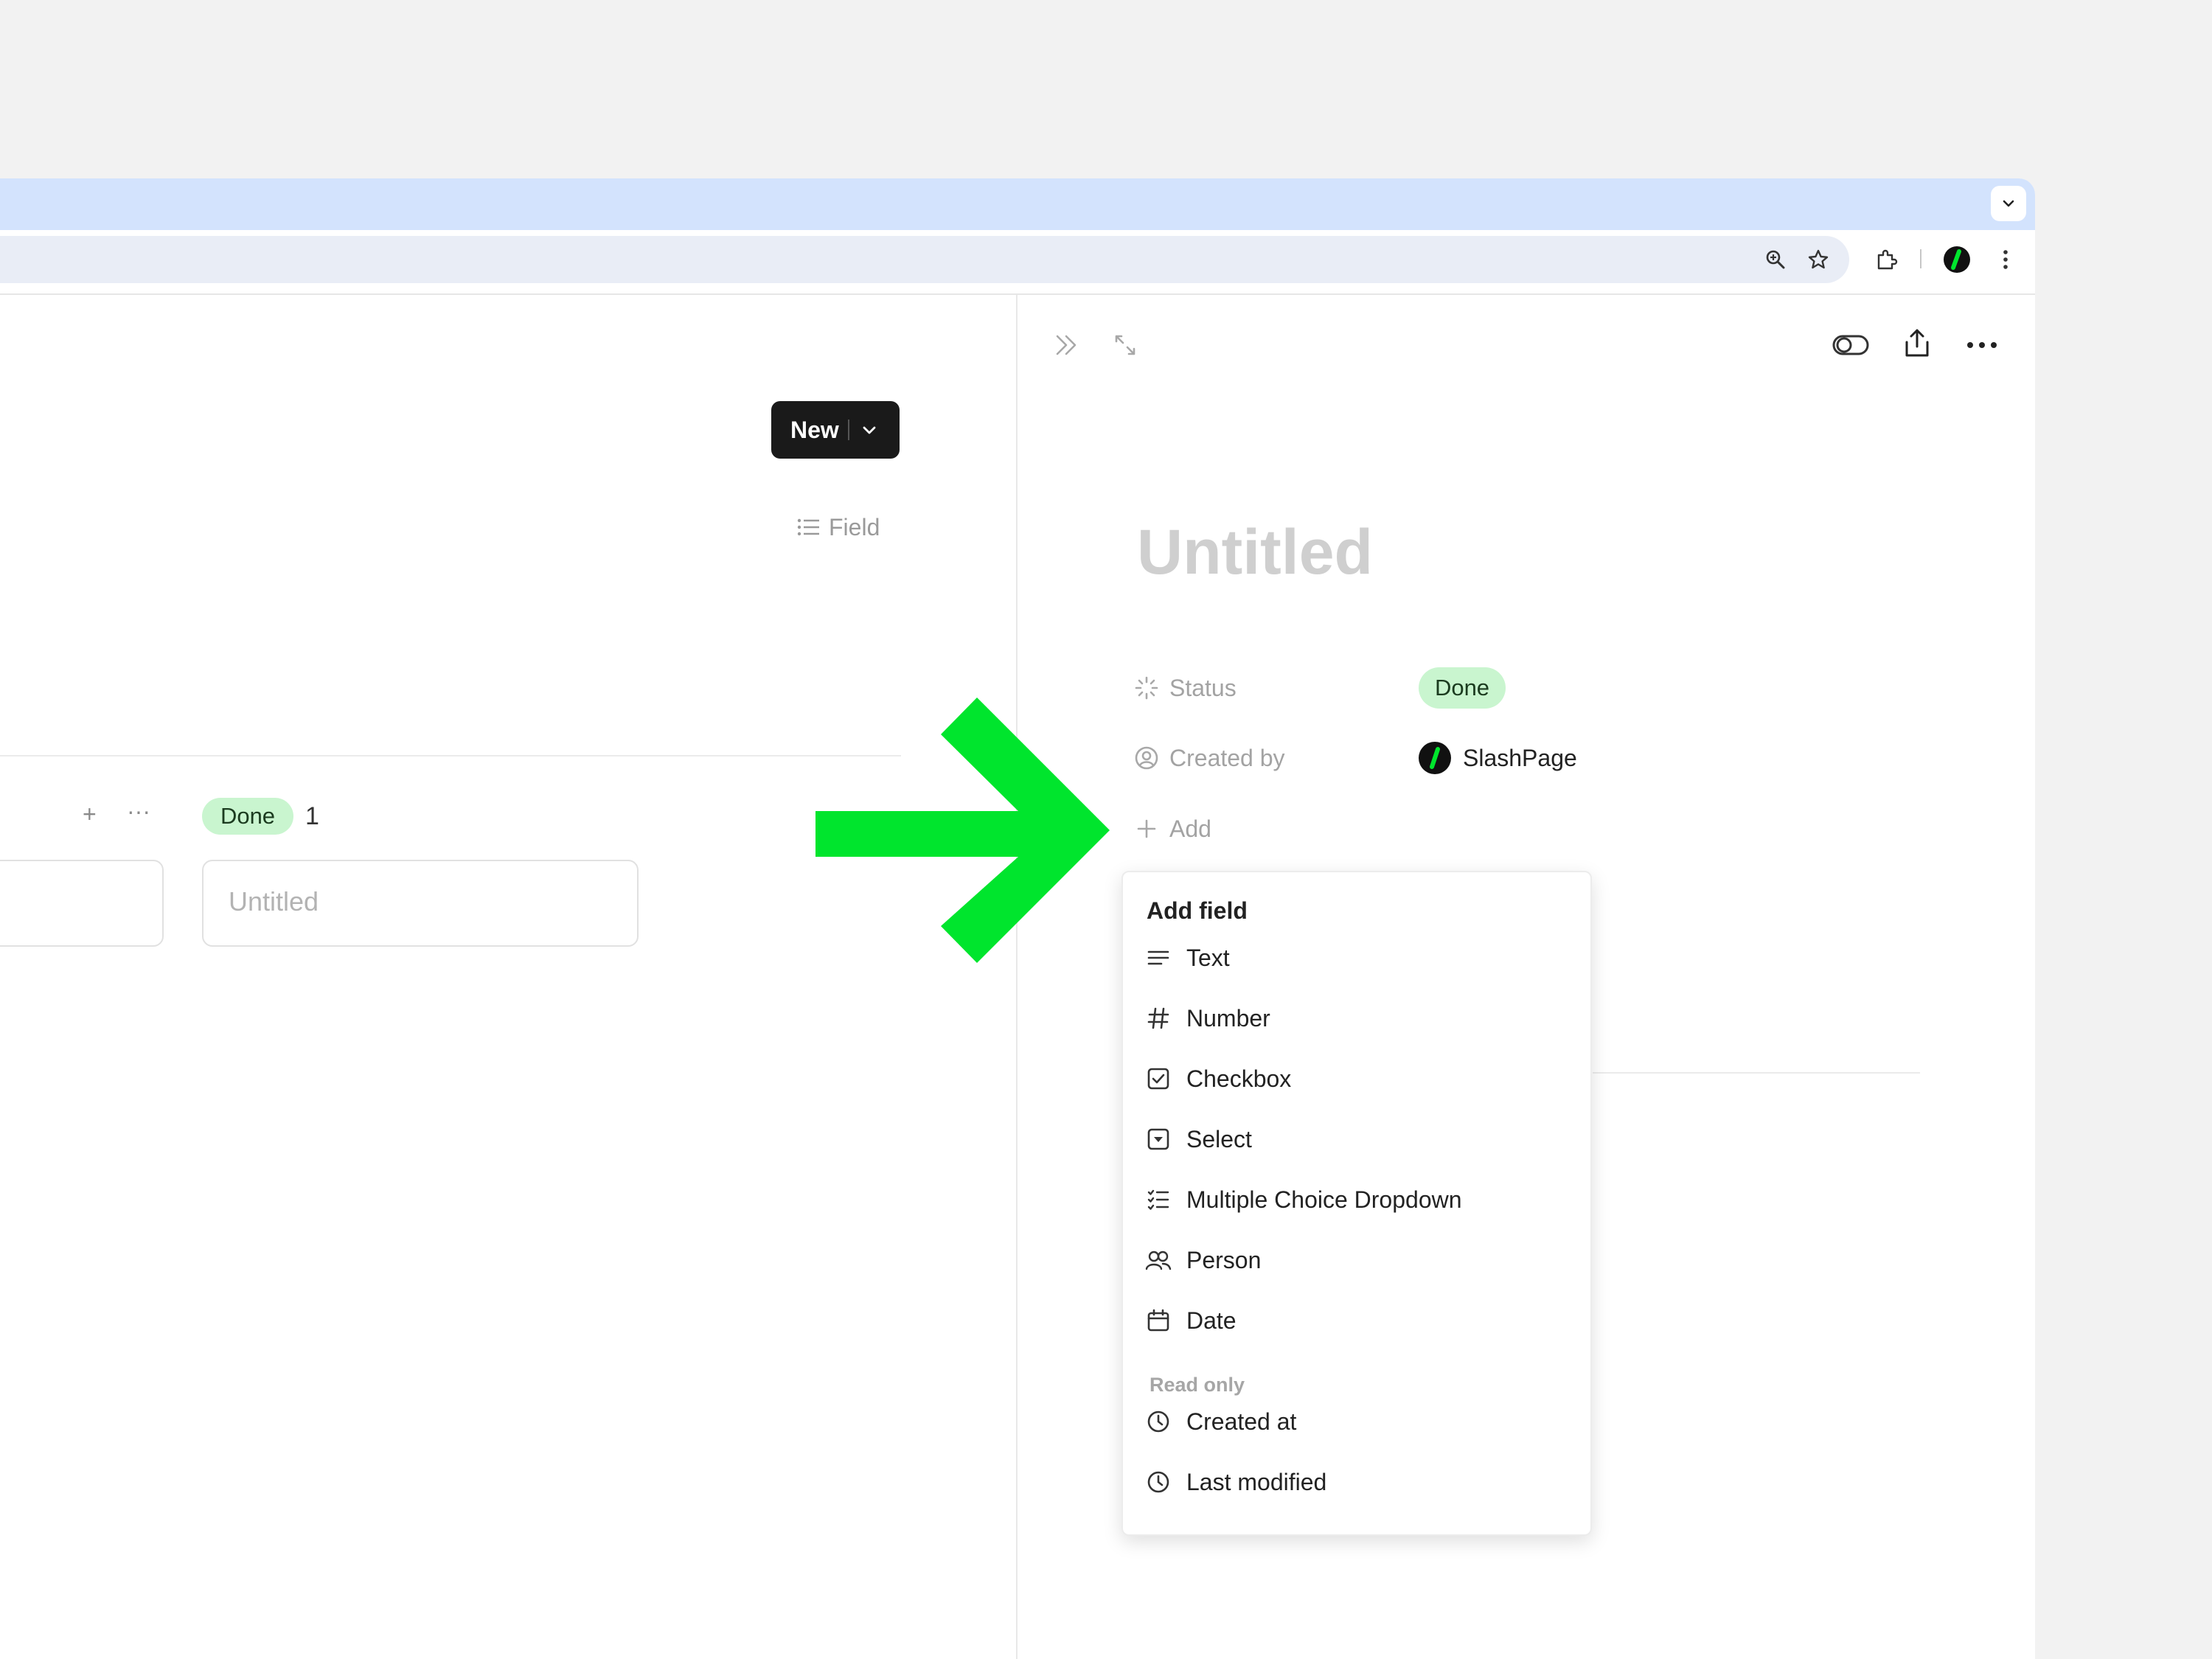 The image size is (2212, 1659). I want to click on menu-item-label: Last modified, so click(1256, 1481).